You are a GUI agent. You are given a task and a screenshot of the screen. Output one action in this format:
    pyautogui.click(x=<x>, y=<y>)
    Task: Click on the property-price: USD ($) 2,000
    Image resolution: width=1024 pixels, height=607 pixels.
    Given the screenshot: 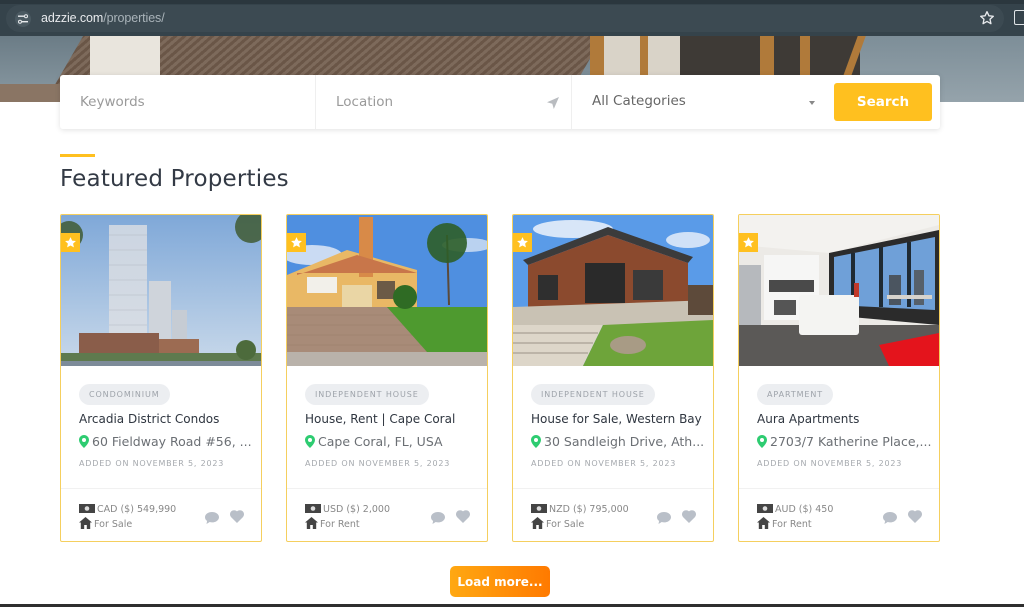 What is the action you would take?
    pyautogui.click(x=347, y=509)
    